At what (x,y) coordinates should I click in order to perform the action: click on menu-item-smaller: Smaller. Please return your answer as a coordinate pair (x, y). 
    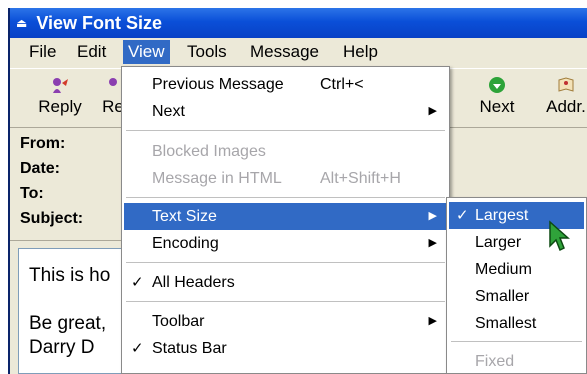
    Looking at the image, I should click on (516, 296).